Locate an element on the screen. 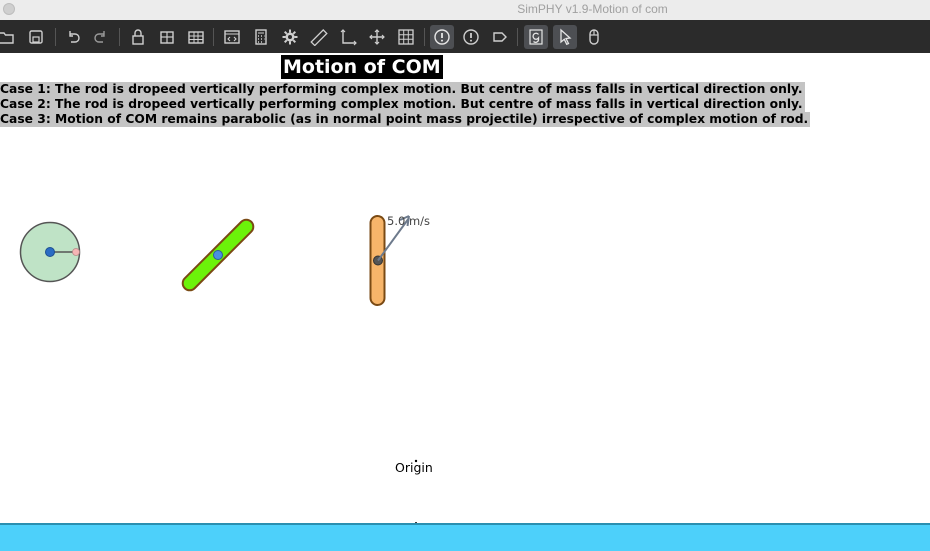  pointer-icon is located at coordinates (565, 37).